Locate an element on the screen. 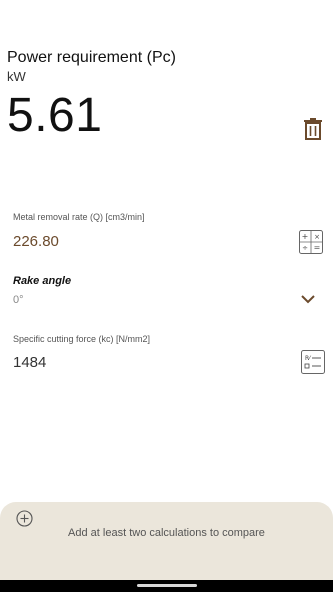 The width and height of the screenshot is (333, 592). specific-force-value: 1484 is located at coordinates (29, 362).